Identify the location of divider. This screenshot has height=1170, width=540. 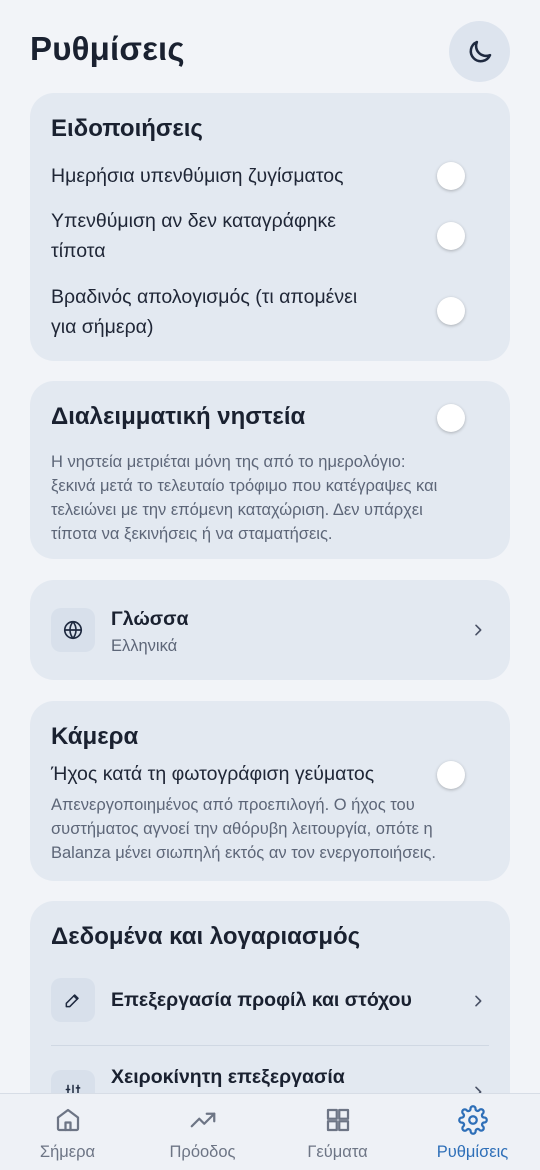
(270, 1045).